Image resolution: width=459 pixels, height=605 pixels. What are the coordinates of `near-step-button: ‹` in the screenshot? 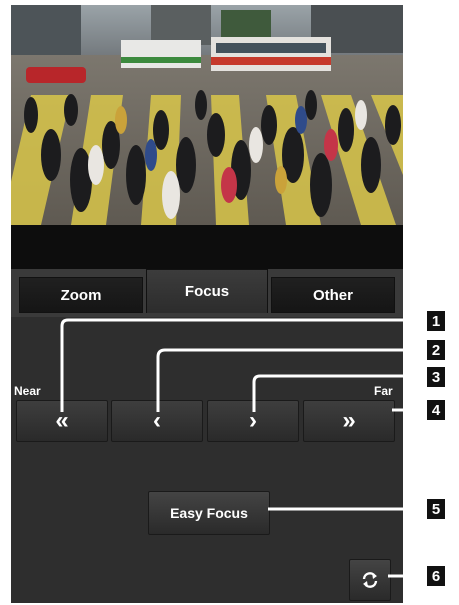 It's located at (157, 421).